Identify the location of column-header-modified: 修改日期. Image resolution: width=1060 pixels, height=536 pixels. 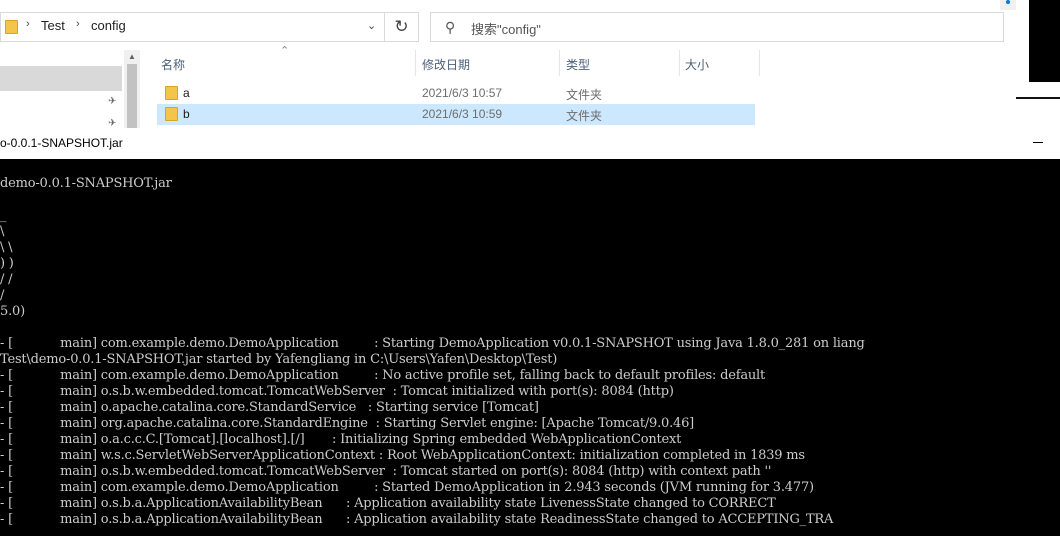
(446, 64).